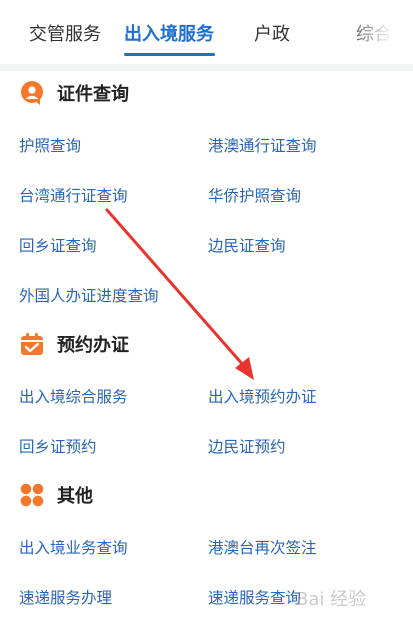 This screenshot has width=413, height=639. I want to click on section-title: 其他, so click(75, 496).